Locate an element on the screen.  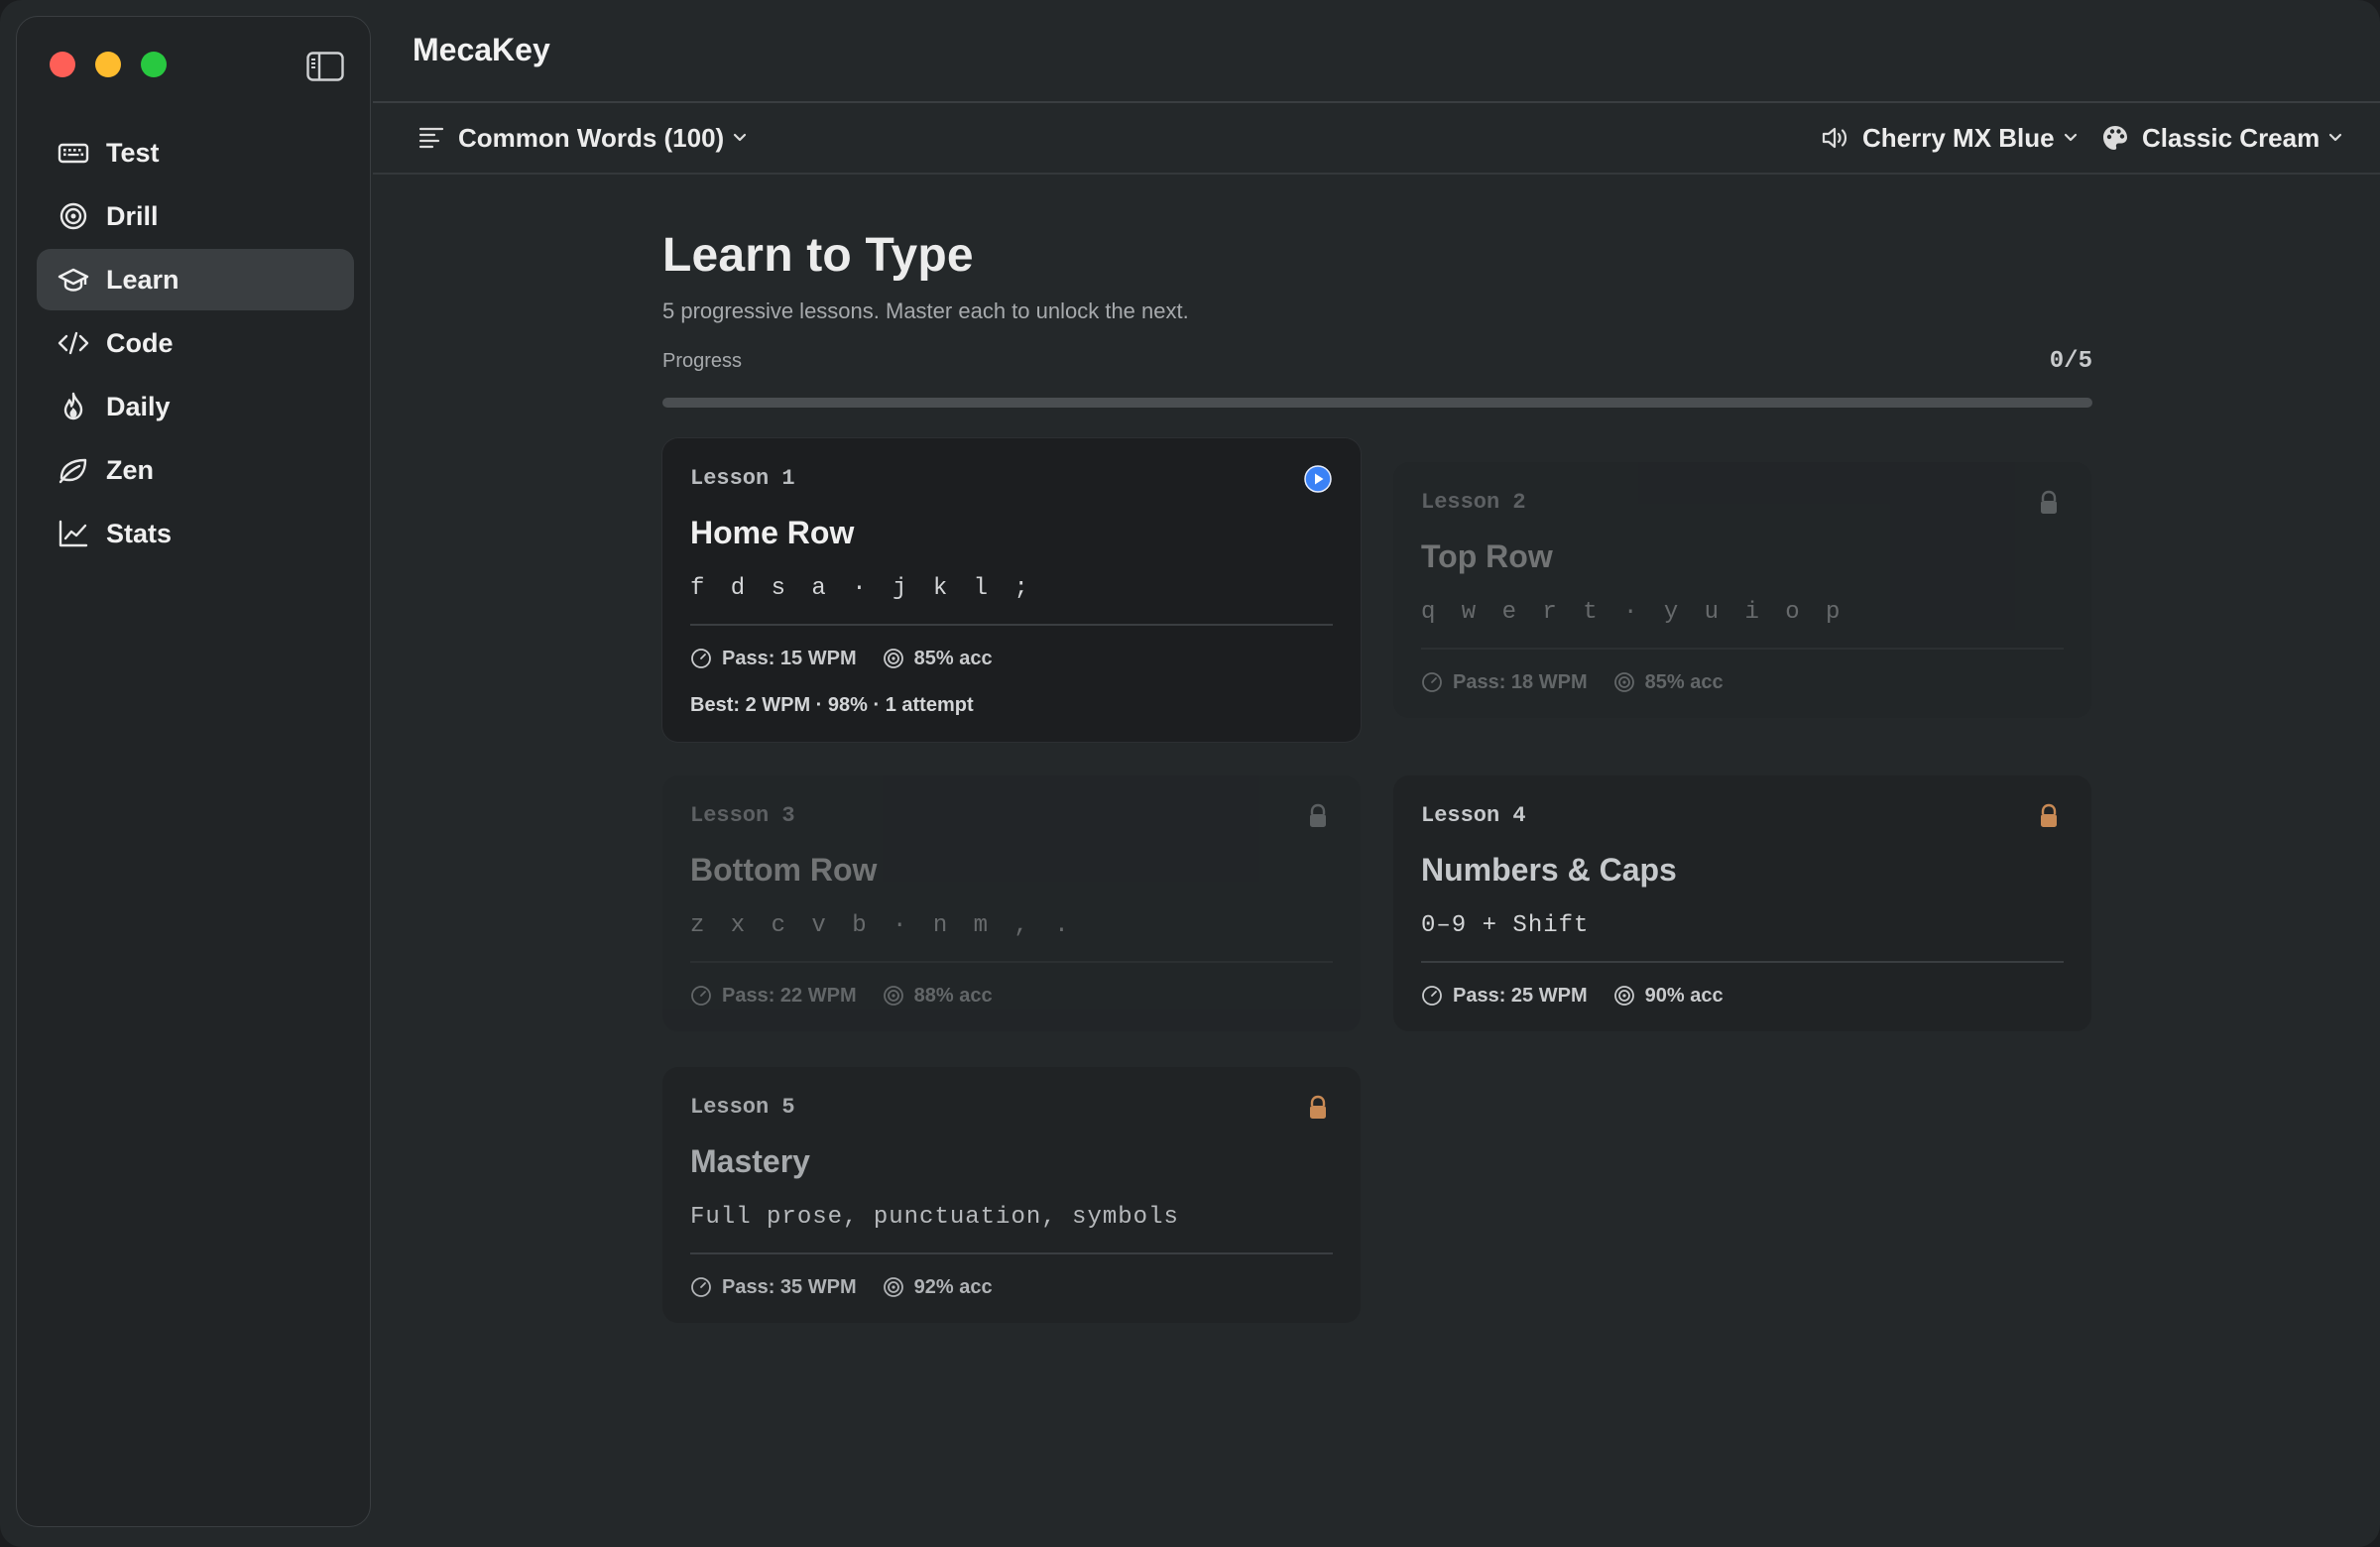
lesson-keys: 0–9 + Shift is located at coordinates (1505, 925).